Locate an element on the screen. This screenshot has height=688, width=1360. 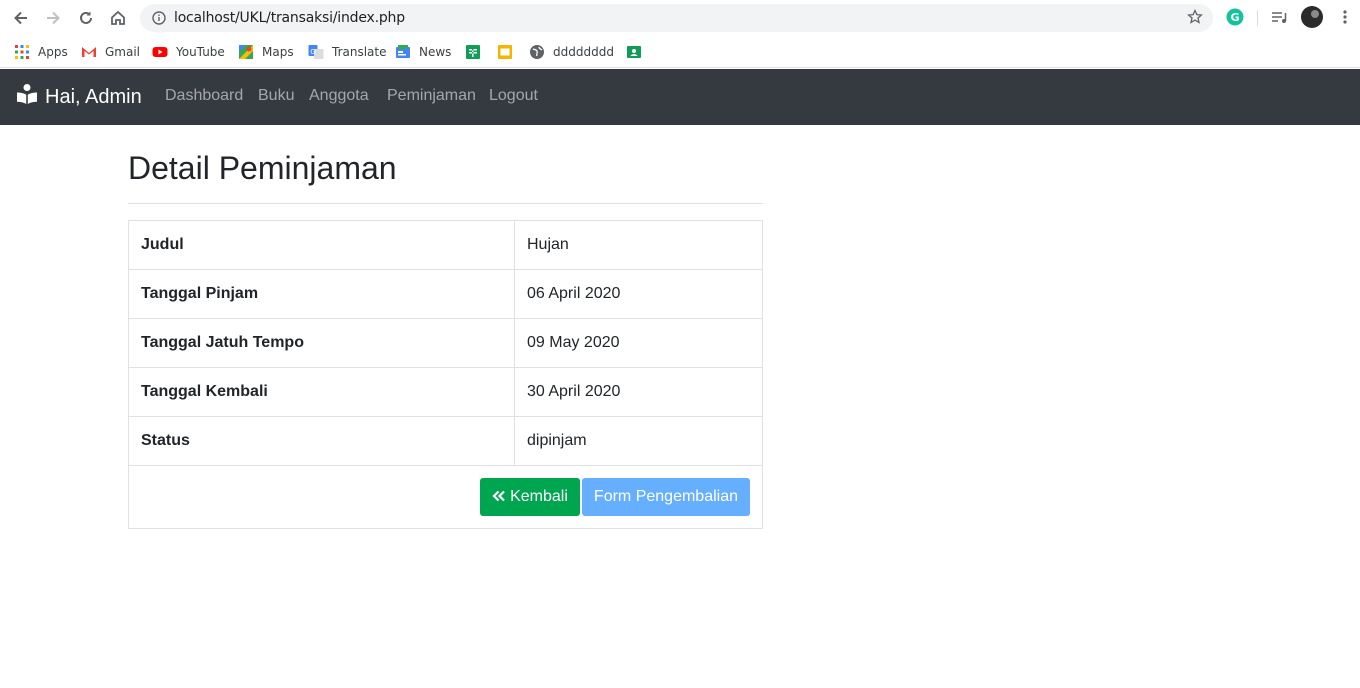
bookmark-apps: Apps is located at coordinates (41, 52).